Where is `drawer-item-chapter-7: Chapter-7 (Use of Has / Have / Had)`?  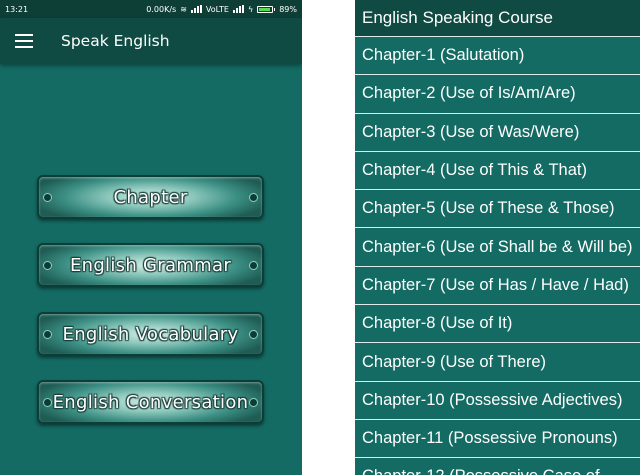 drawer-item-chapter-7: Chapter-7 (Use of Has / Have / Had) is located at coordinates (497, 286).